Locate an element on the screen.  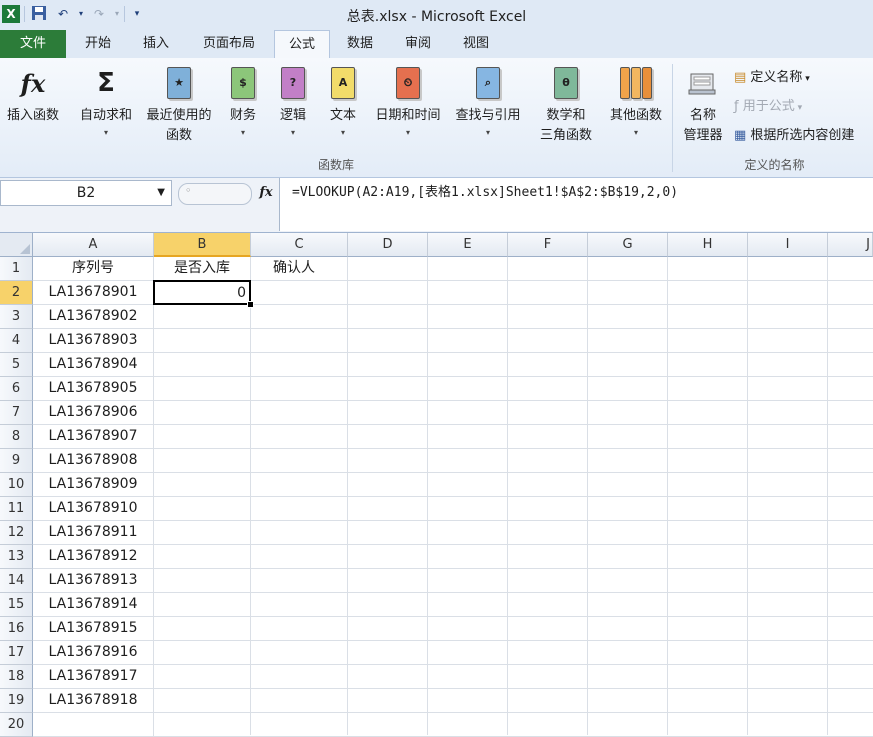
tab-review: 审阅 is located at coordinates (418, 44).